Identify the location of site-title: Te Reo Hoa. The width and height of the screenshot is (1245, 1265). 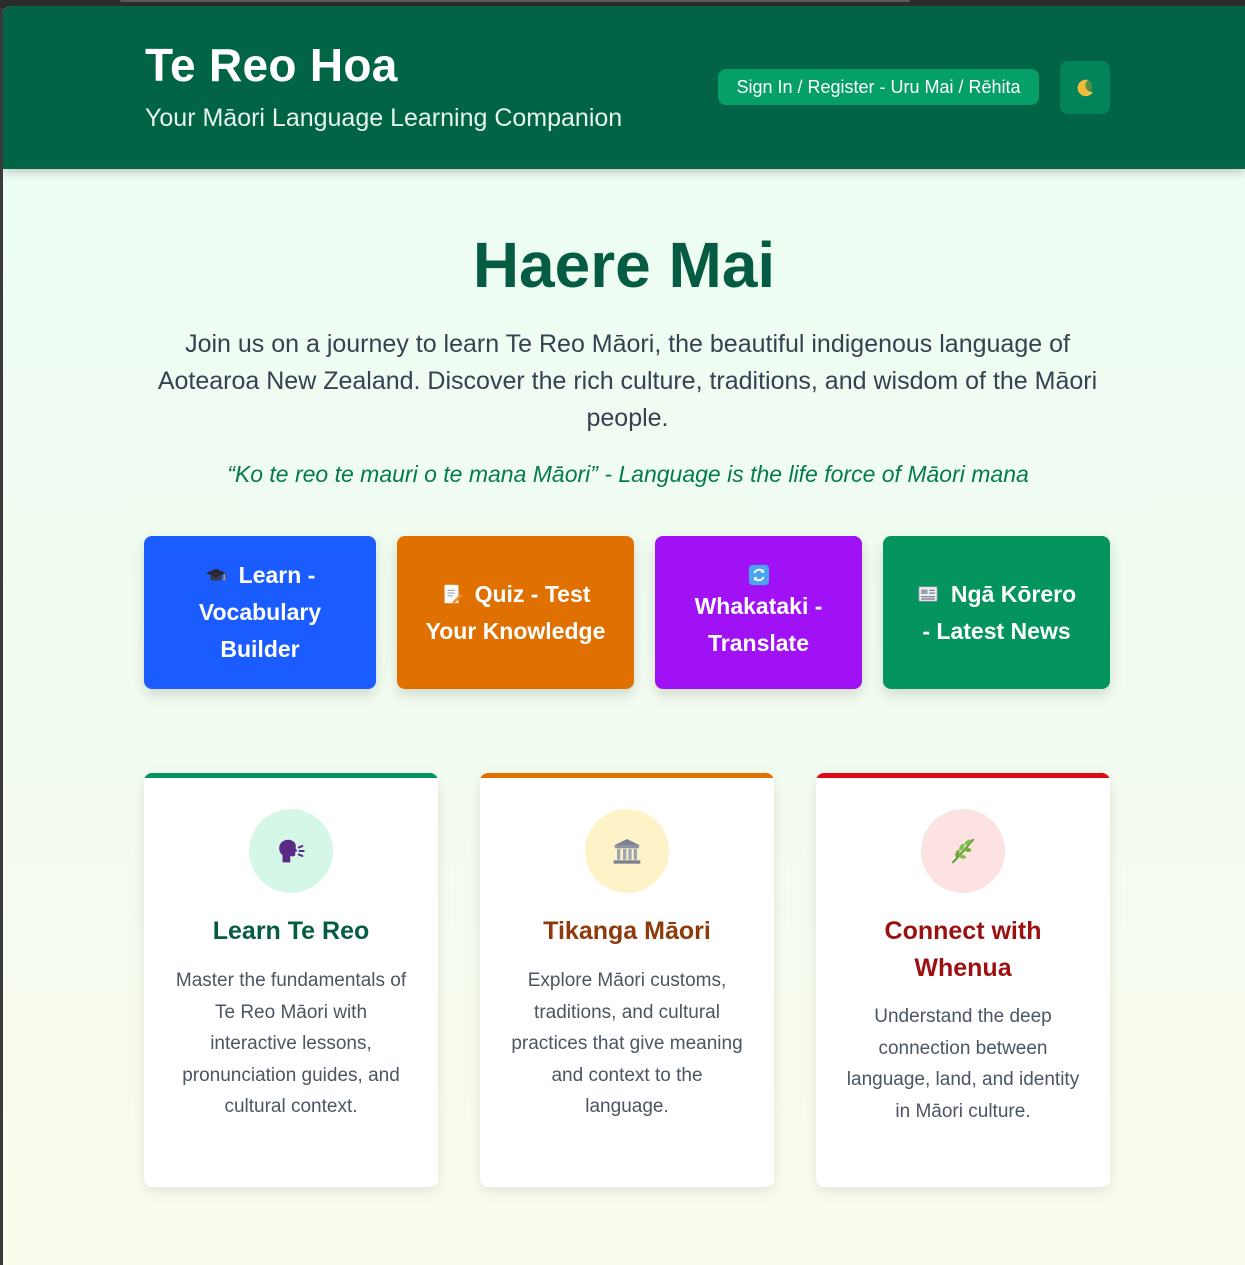
(271, 65).